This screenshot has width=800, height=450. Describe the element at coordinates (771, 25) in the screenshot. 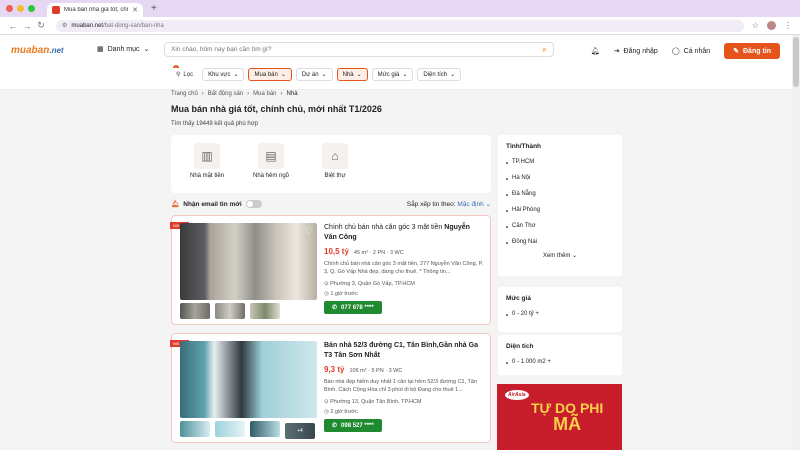

I see `profile-avatar` at that location.